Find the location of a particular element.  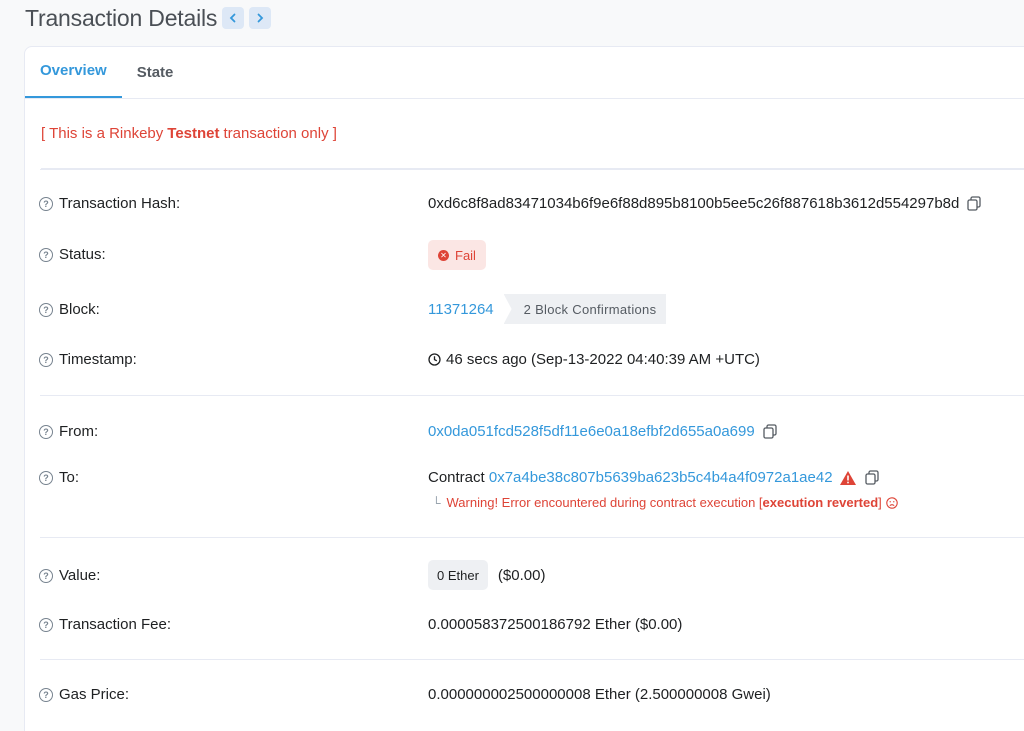

tab-bar: Overview State is located at coordinates (524, 73).